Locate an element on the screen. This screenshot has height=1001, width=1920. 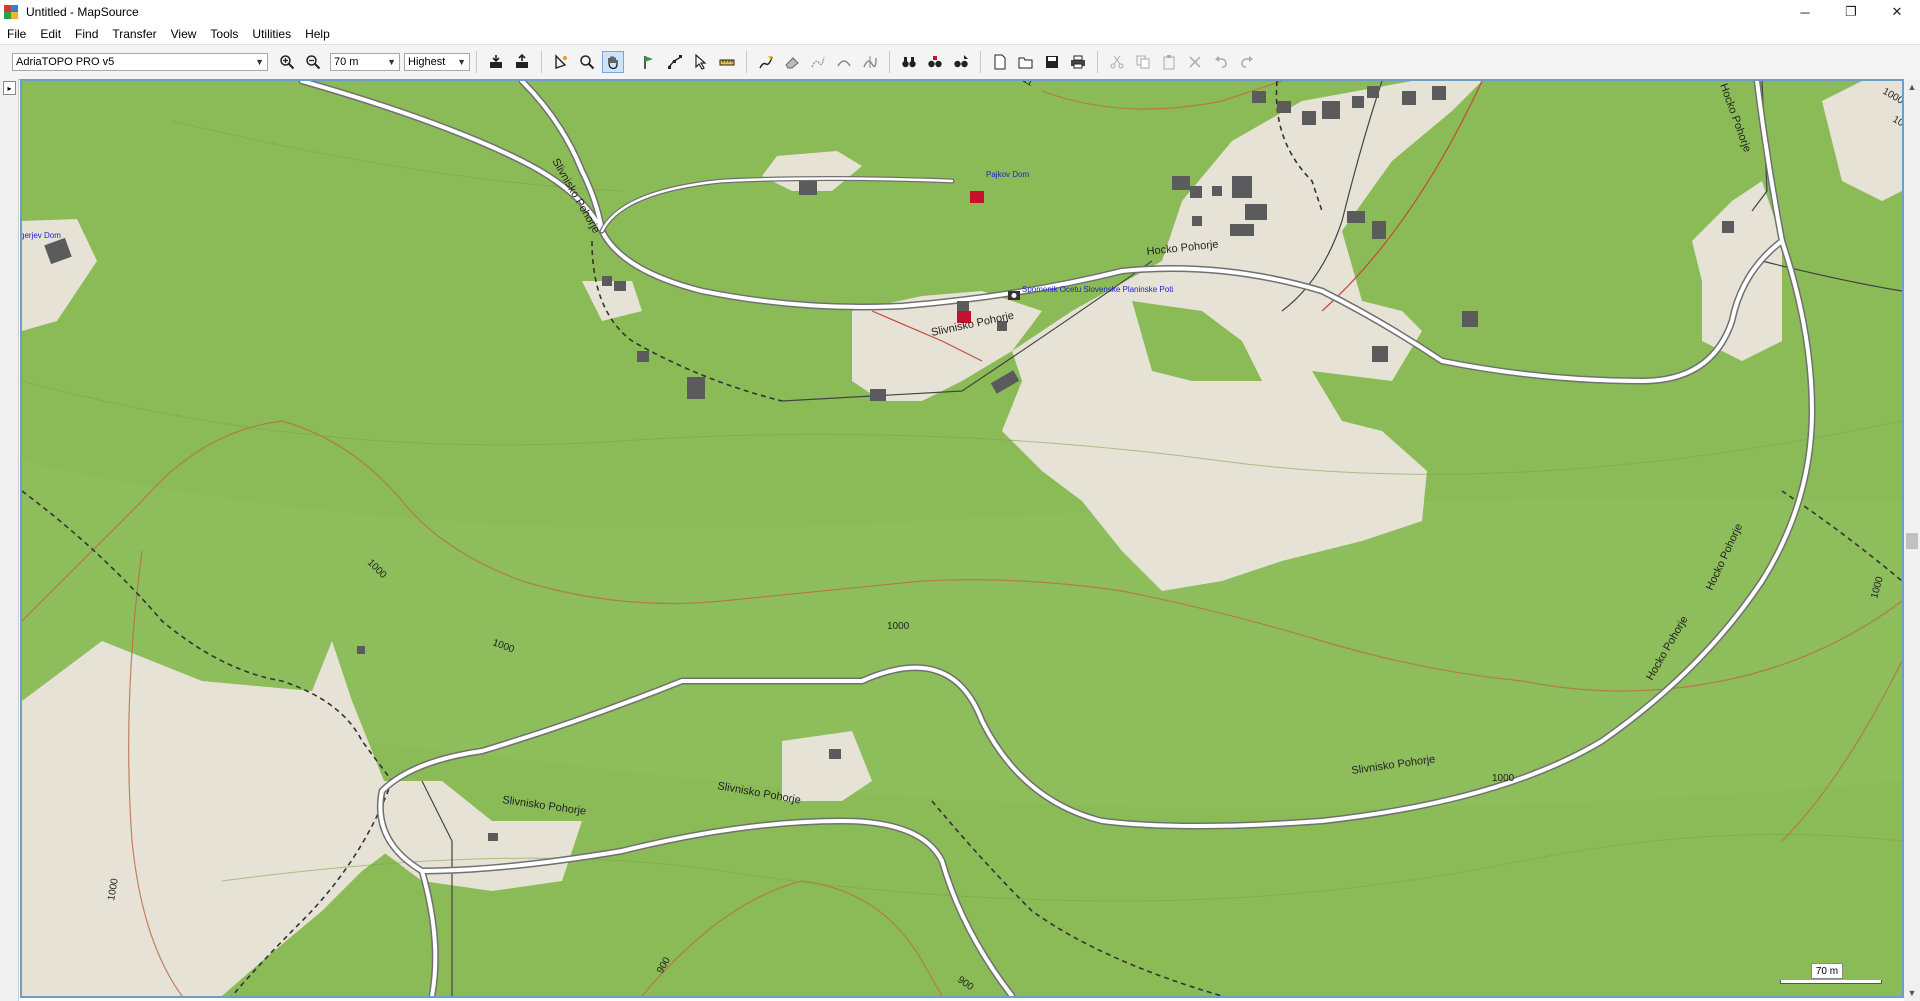
minimize-button: ─ is located at coordinates (1805, 12).